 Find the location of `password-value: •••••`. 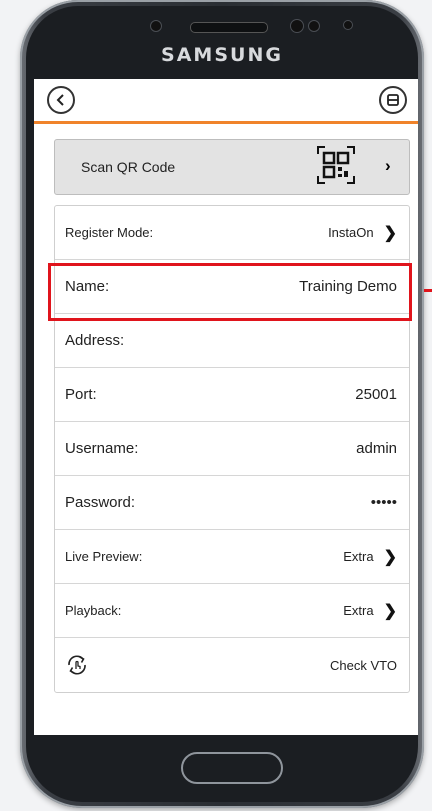

password-value: ••••• is located at coordinates (384, 502).